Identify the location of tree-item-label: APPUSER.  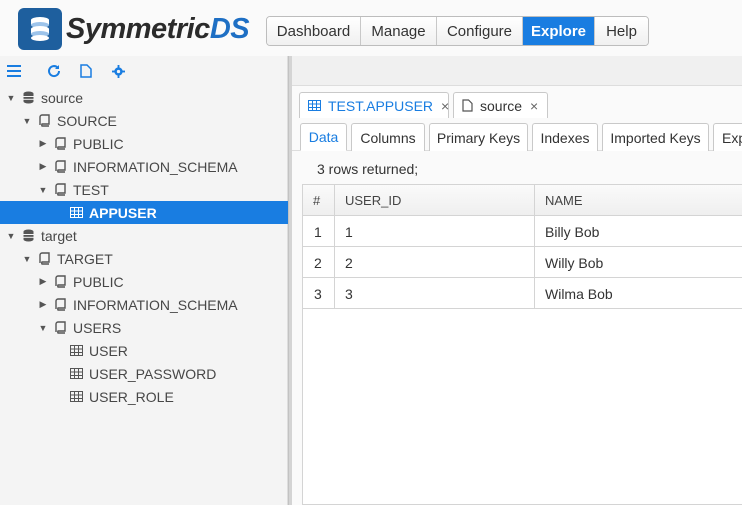
(123, 212).